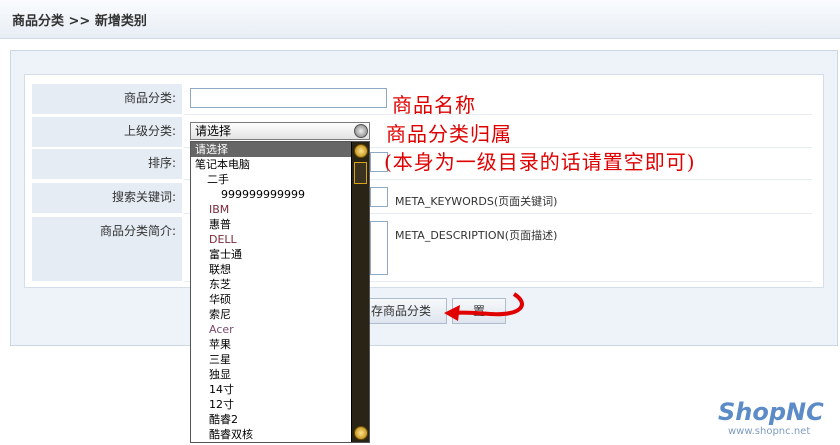 The image size is (840, 445). Describe the element at coordinates (107, 164) in the screenshot. I see `sort-label: 排序:` at that location.